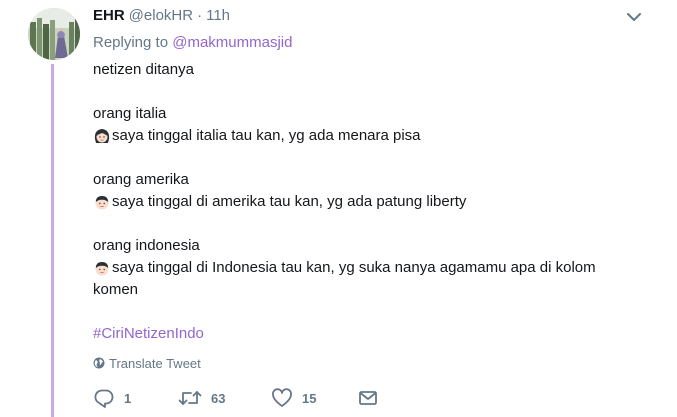 The image size is (677, 417). Describe the element at coordinates (148, 334) in the screenshot. I see `hashtag-link: #CiriNetizenIndo` at that location.